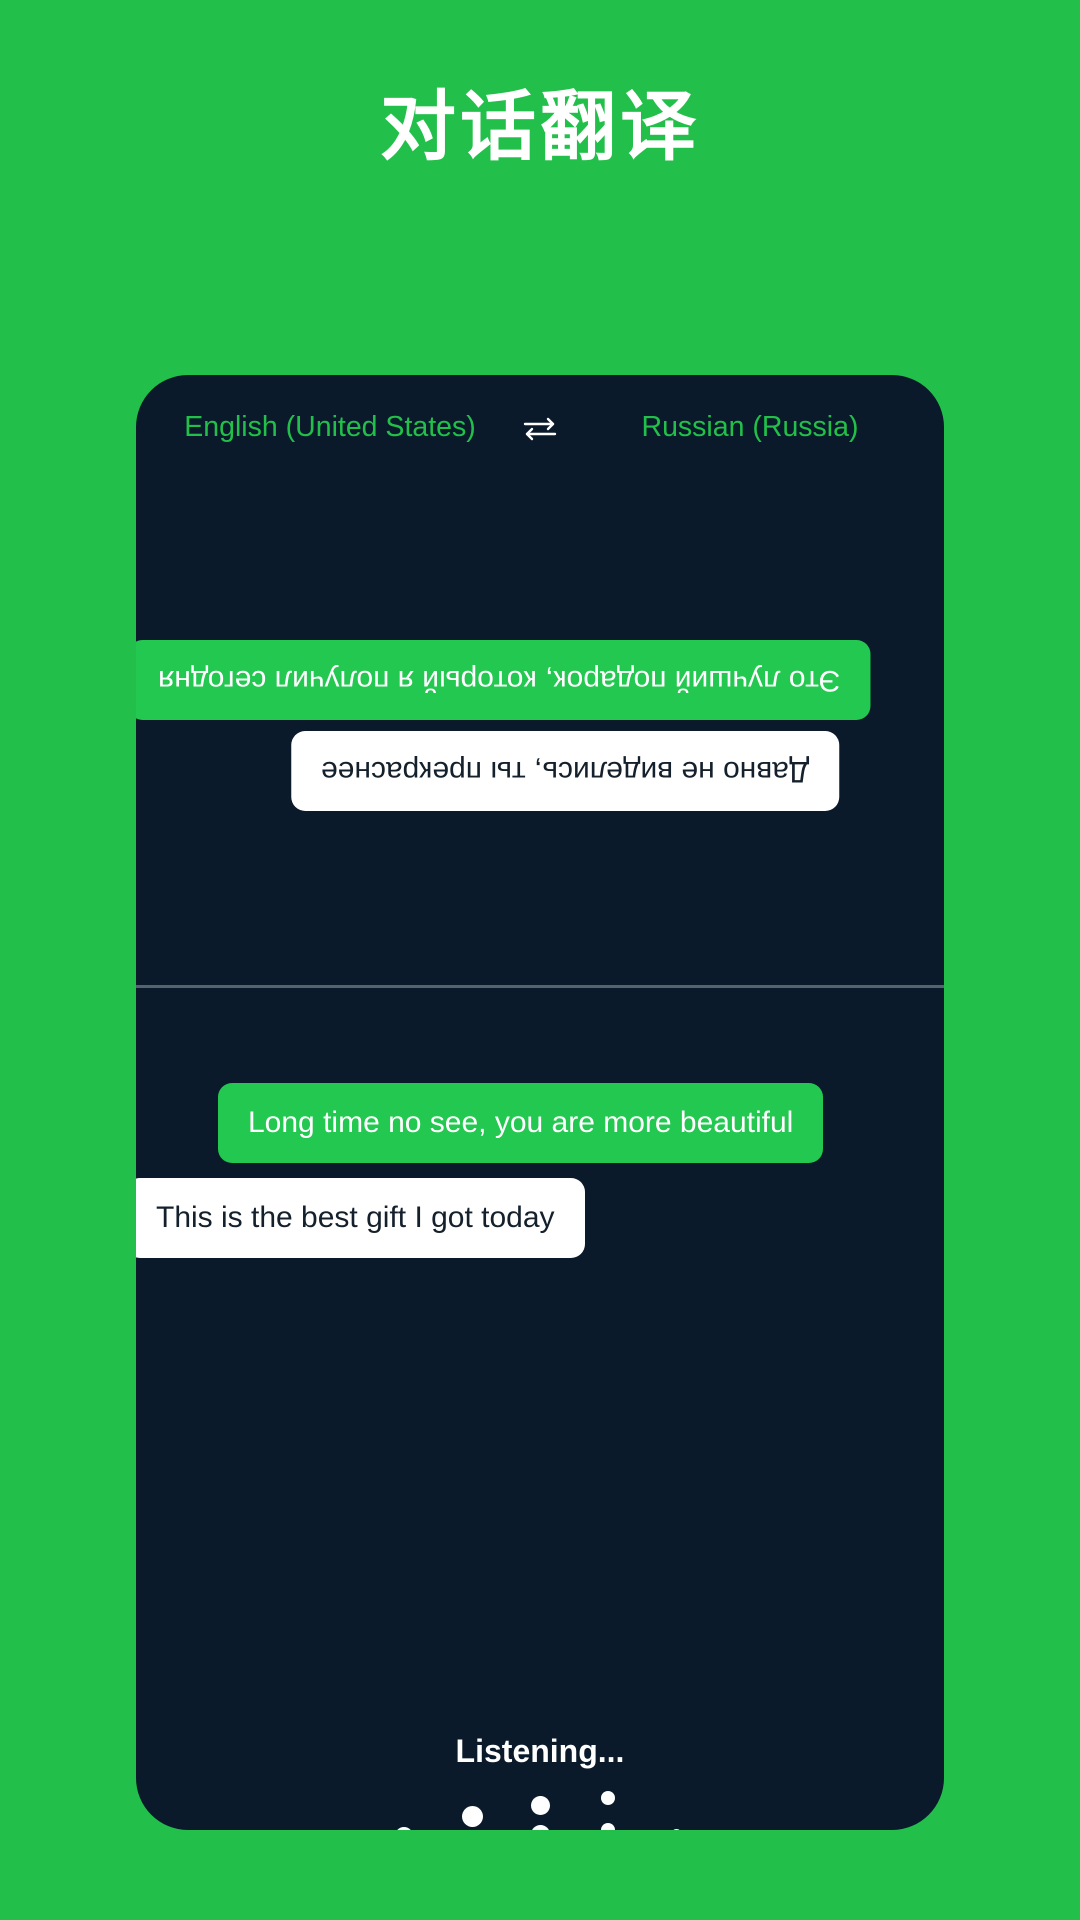 Image resolution: width=1080 pixels, height=1920 pixels. Describe the element at coordinates (360, 1218) in the screenshot. I see `message-bubble: This is the best gift I got today` at that location.